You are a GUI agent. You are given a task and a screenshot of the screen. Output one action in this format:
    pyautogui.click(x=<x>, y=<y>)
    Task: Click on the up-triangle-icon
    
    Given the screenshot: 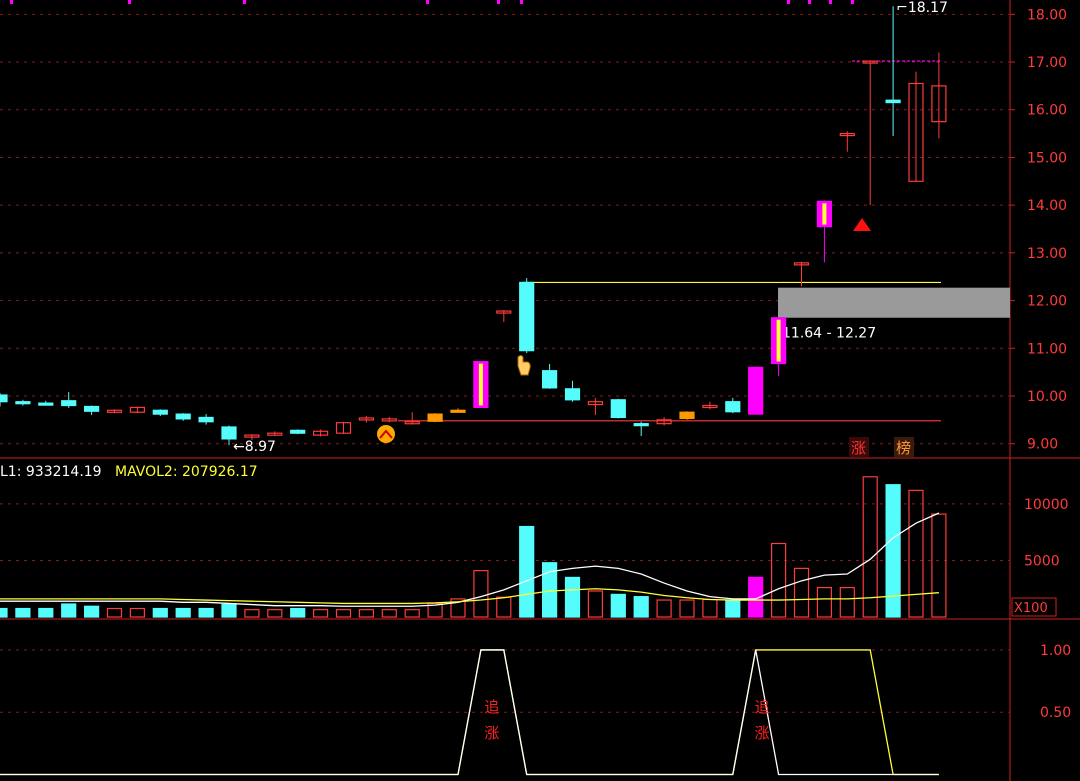 What is the action you would take?
    pyautogui.click(x=862, y=224)
    